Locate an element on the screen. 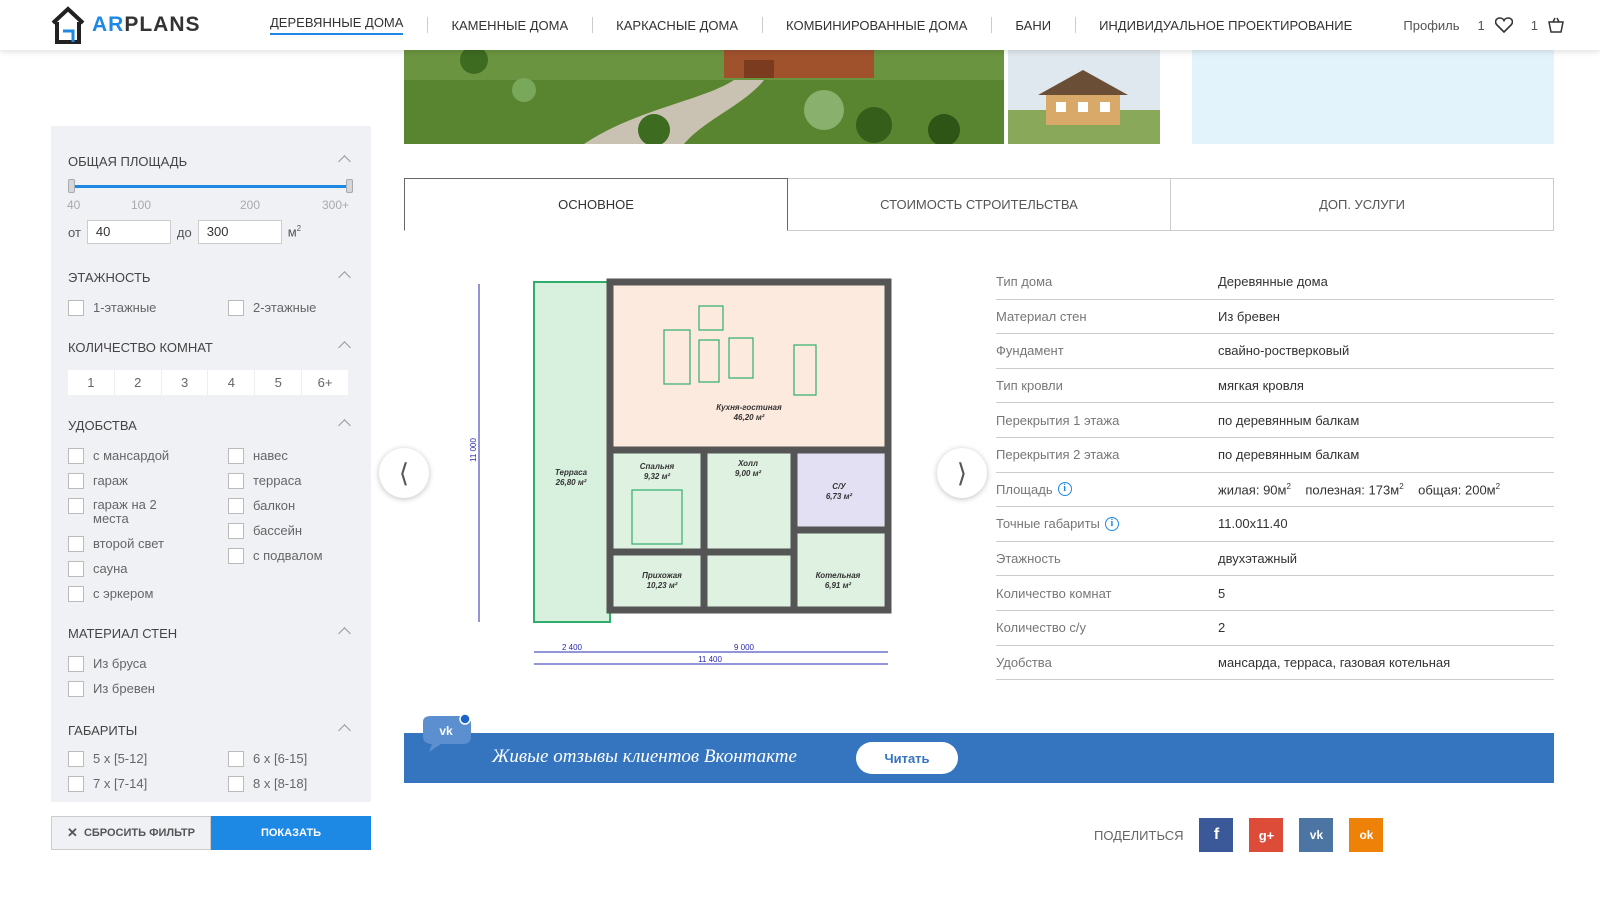 Image resolution: width=1600 pixels, height=909 pixels. room-label-area: 6,73 м² is located at coordinates (839, 496).